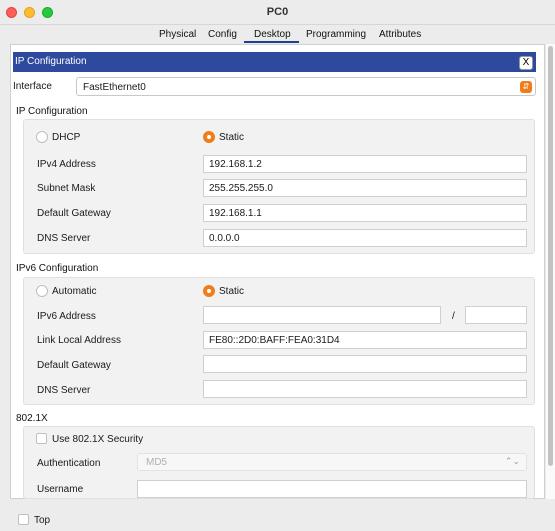 This screenshot has height=531, width=555. What do you see at coordinates (64, 390) in the screenshot?
I see `ipv6-dns-label: DNS Server` at bounding box center [64, 390].